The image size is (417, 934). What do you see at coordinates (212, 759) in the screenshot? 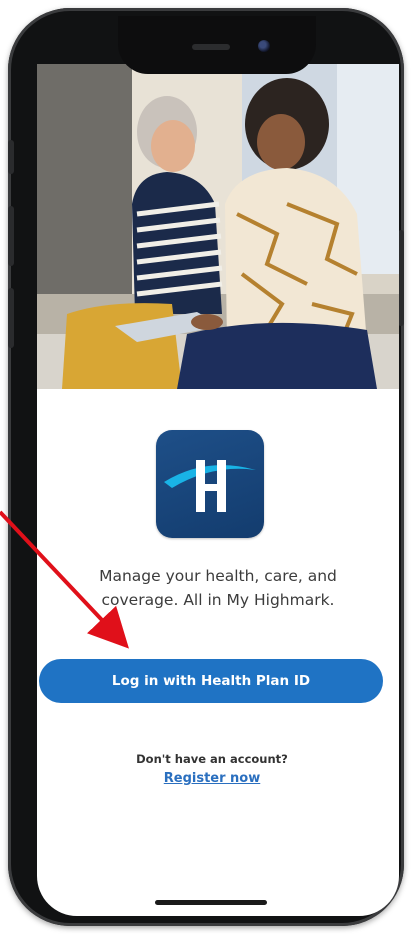
I see `no-account-prompt: Don't have an account?` at bounding box center [212, 759].